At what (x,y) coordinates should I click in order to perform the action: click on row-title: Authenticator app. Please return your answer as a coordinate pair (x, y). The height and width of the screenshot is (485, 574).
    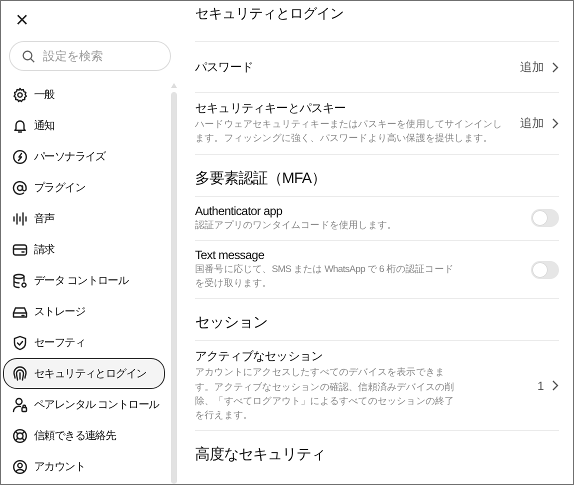
    Looking at the image, I should click on (239, 211).